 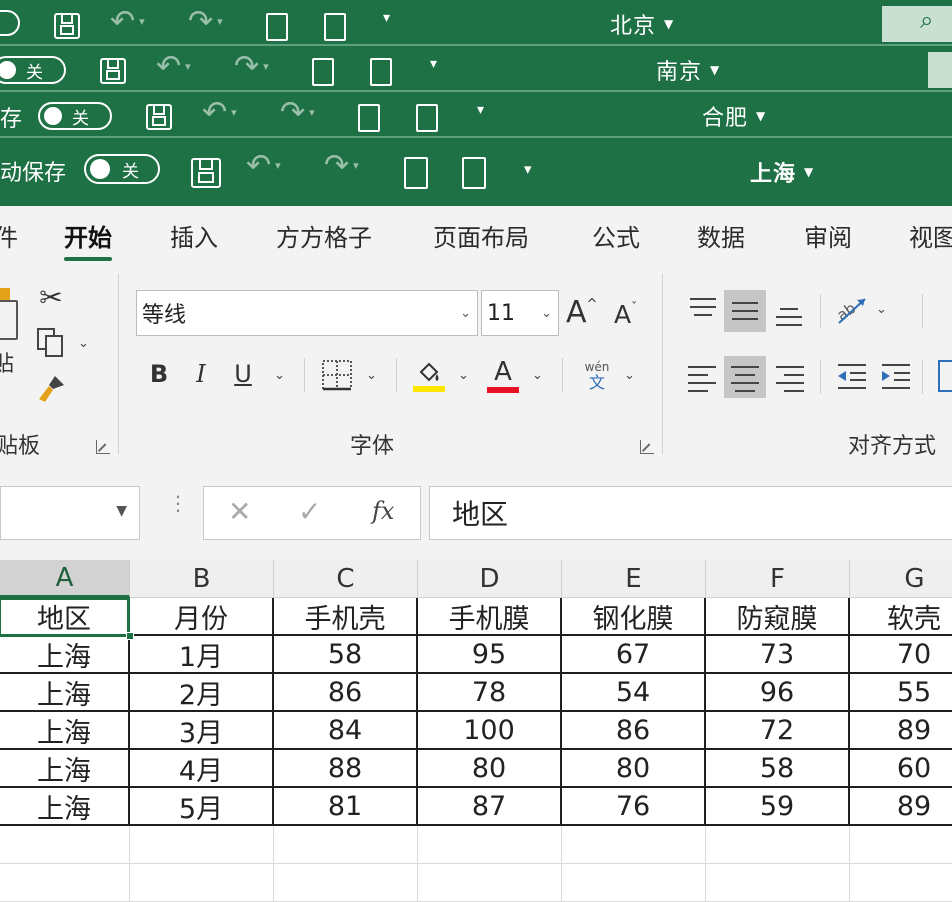 I want to click on copy-icon, so click(x=51, y=343).